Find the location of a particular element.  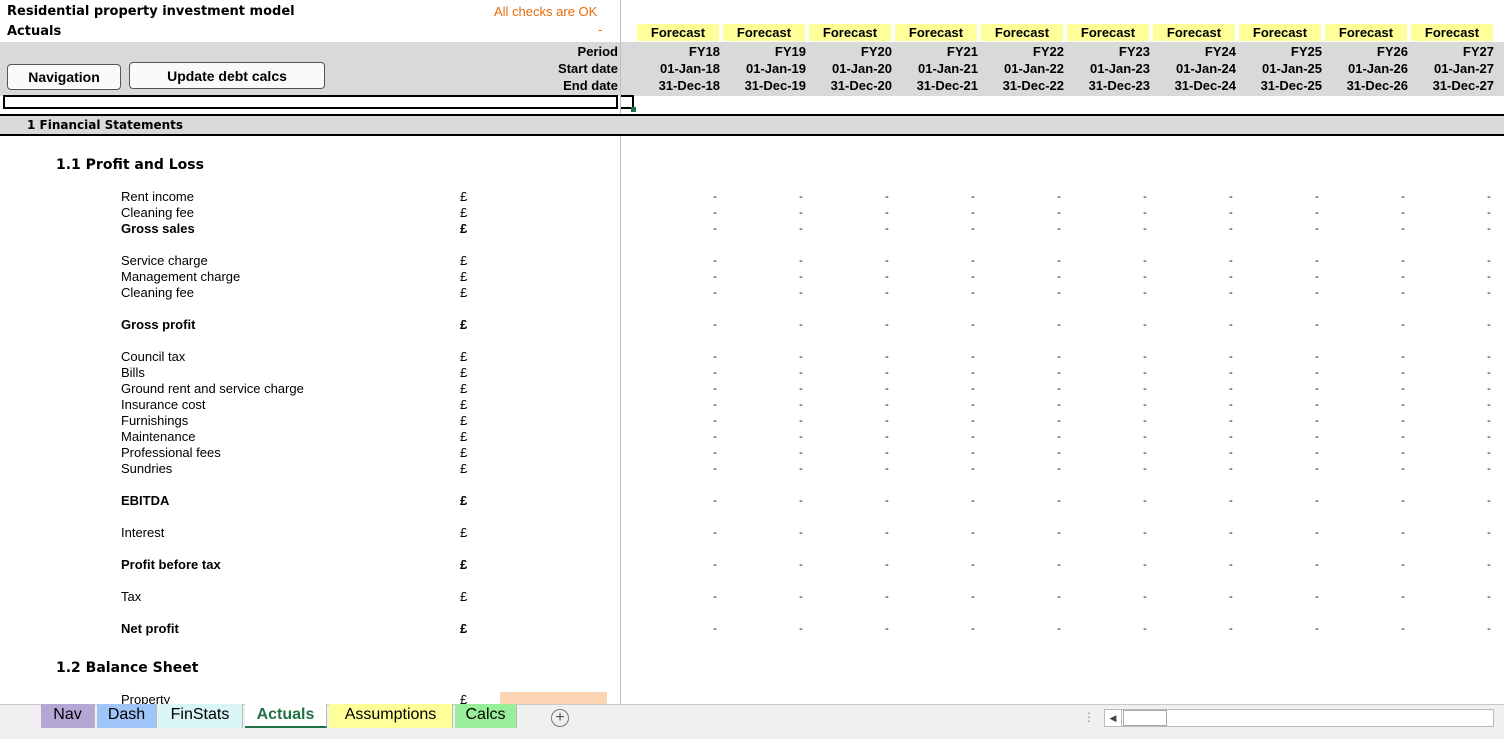

navigation-button: Navigation is located at coordinates (64, 77).